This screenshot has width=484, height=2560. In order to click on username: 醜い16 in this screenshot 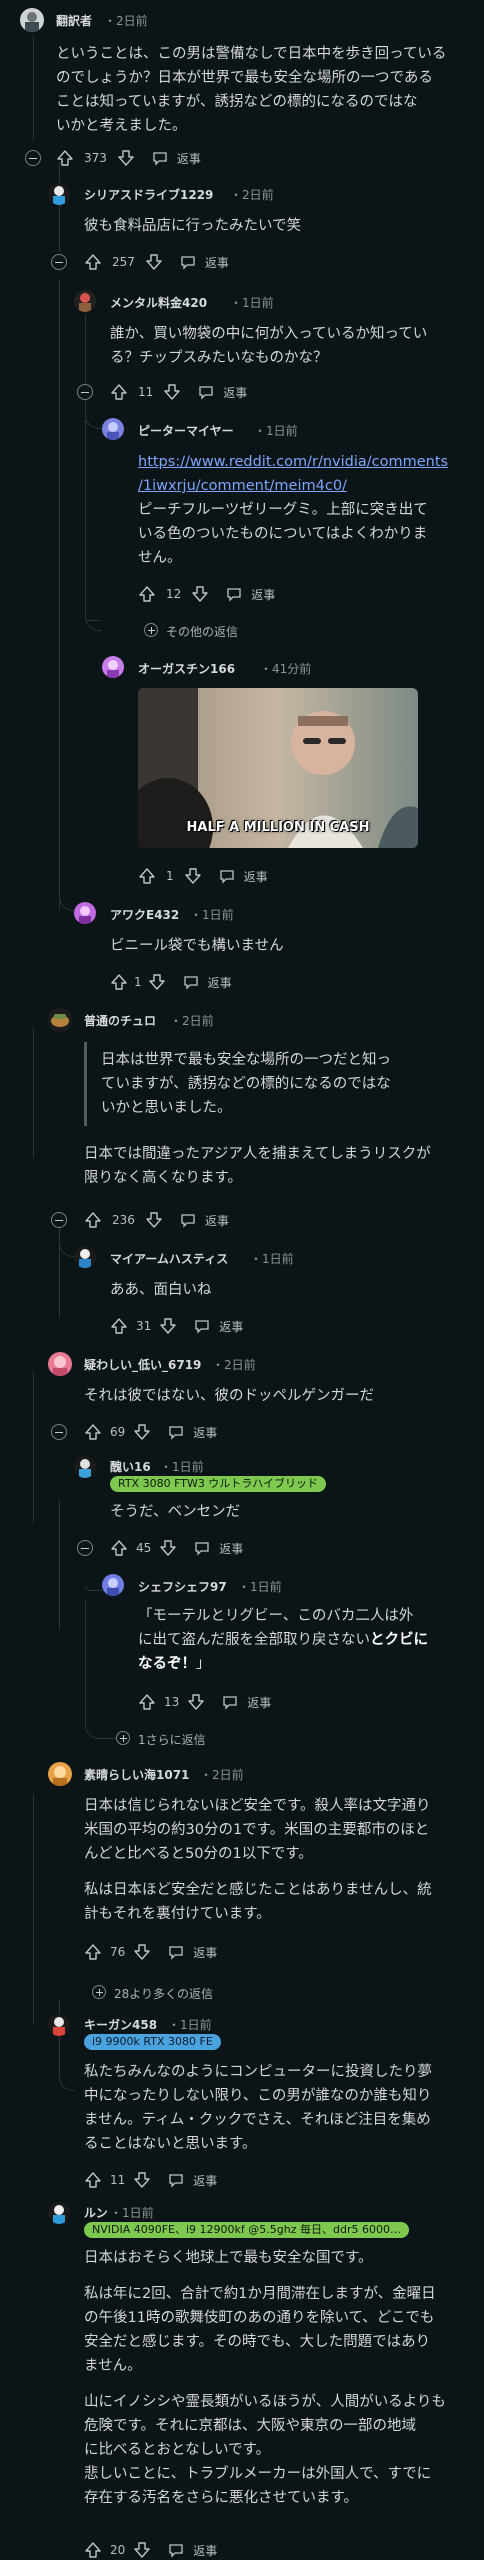, I will do `click(130, 1466)`.